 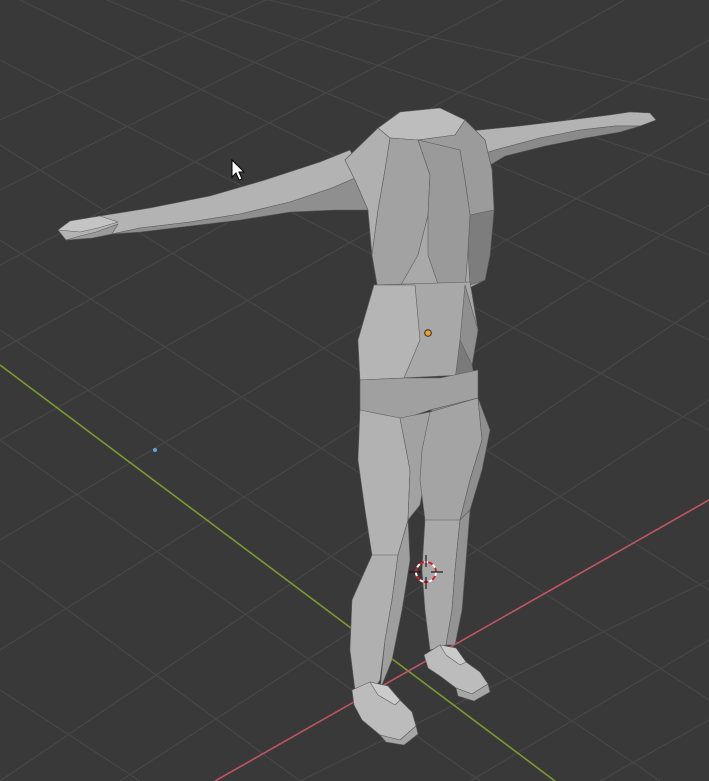 What do you see at coordinates (238, 169) in the screenshot?
I see `mouse-pointer-icon` at bounding box center [238, 169].